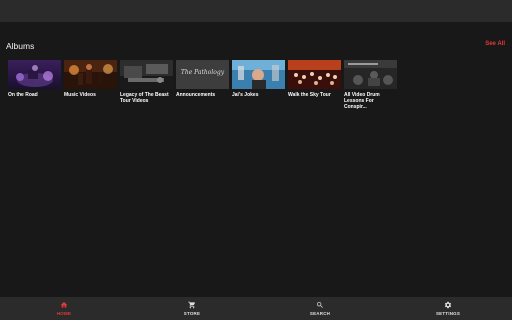 Image resolution: width=512 pixels, height=320 pixels. Describe the element at coordinates (495, 44) in the screenshot. I see `see-all-link: See All` at that location.